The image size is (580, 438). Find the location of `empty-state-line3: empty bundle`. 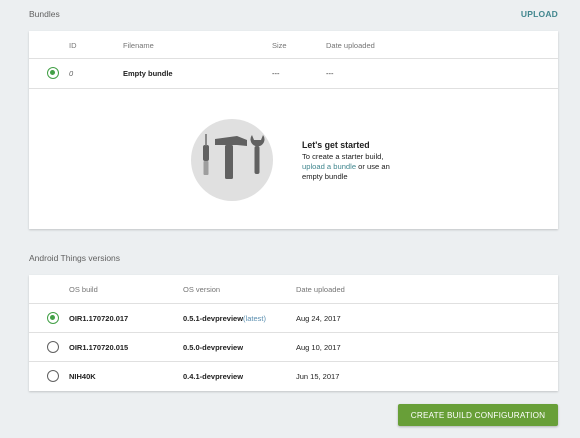

empty-state-line3: empty bundle is located at coordinates (325, 176).